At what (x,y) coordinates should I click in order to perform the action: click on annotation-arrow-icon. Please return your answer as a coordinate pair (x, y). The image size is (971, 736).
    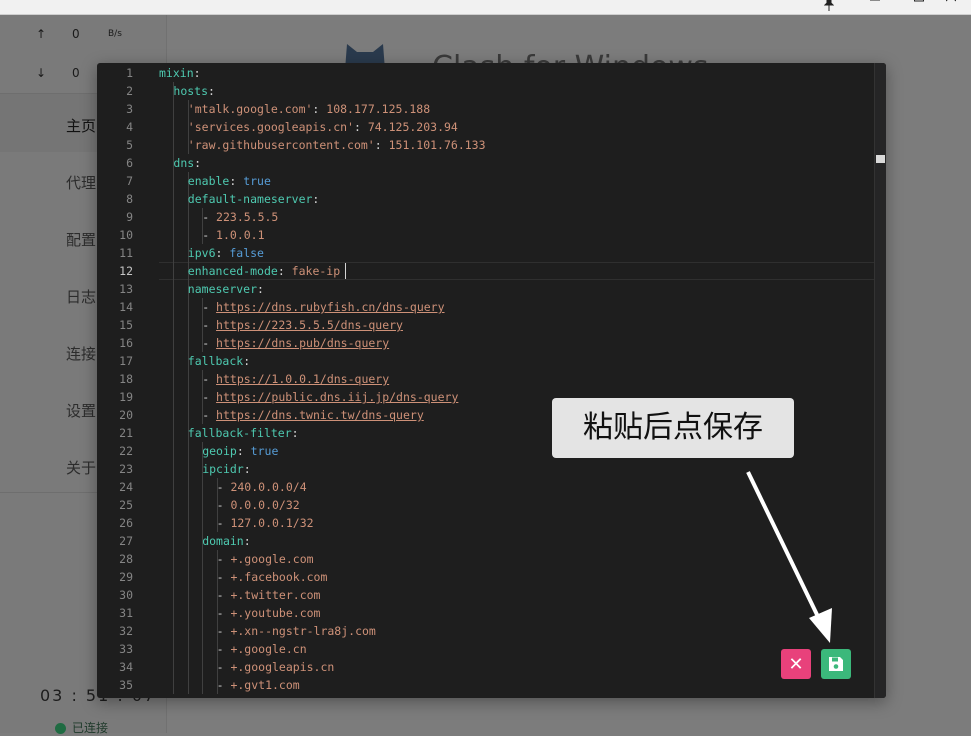
    Looking at the image, I should click on (789, 557).